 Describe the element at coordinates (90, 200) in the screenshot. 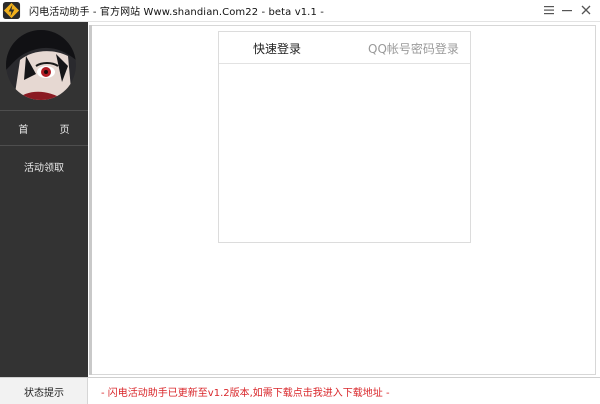

I see `content-edge` at that location.